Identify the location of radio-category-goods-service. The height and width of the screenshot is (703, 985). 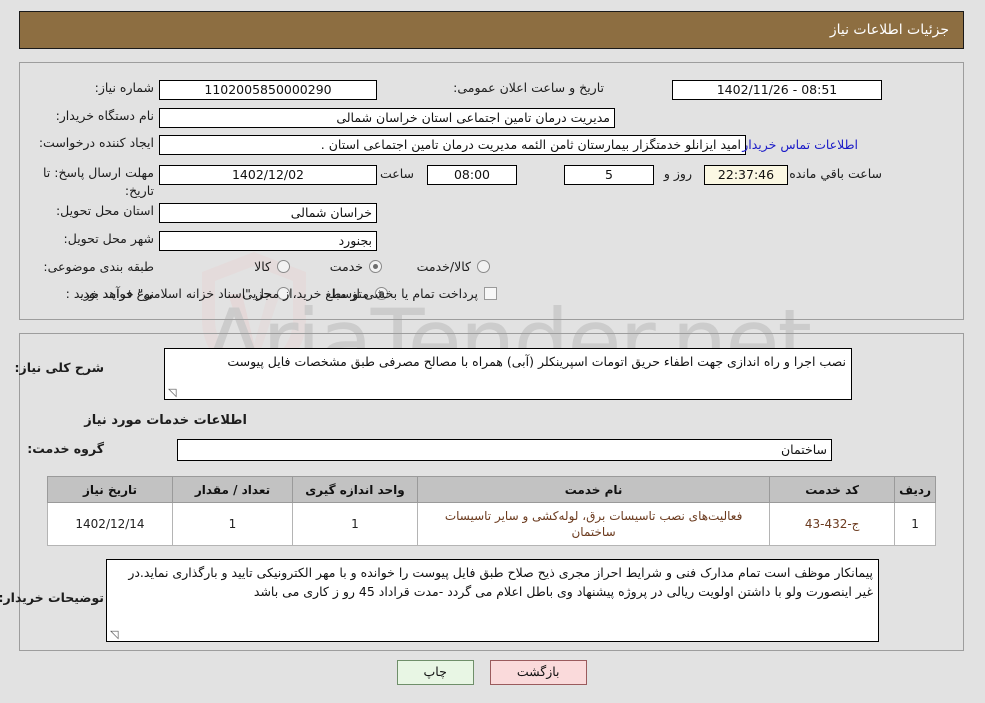
(484, 266).